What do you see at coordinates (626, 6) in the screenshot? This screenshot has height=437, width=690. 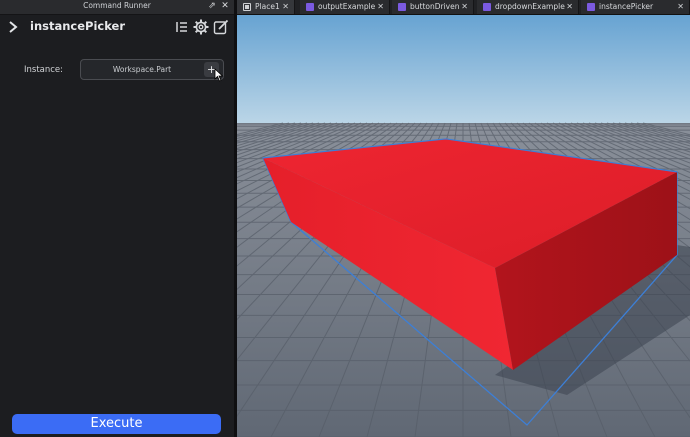 I see `tab-label: instancePicker` at bounding box center [626, 6].